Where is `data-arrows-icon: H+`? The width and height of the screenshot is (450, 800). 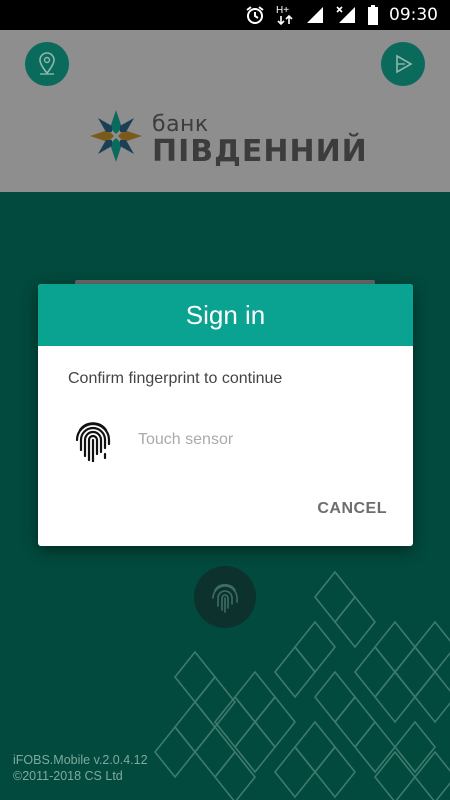
data-arrows-icon: H+ is located at coordinates (285, 15).